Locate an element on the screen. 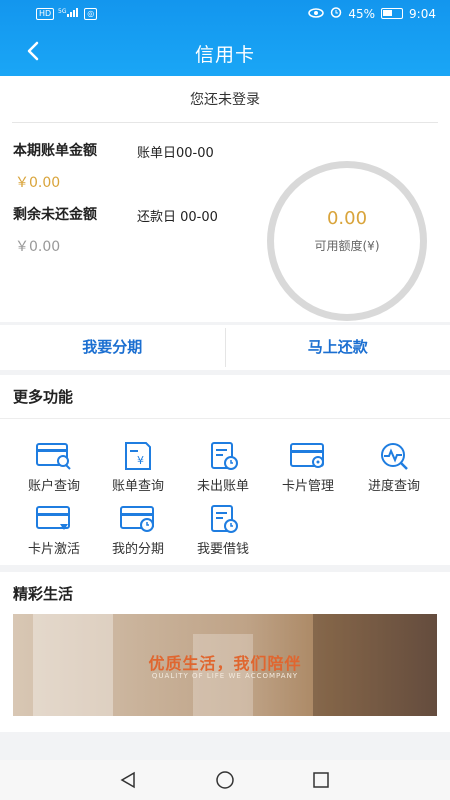 This screenshot has width=450, height=800. fn-label: 账单查询 is located at coordinates (137, 486).